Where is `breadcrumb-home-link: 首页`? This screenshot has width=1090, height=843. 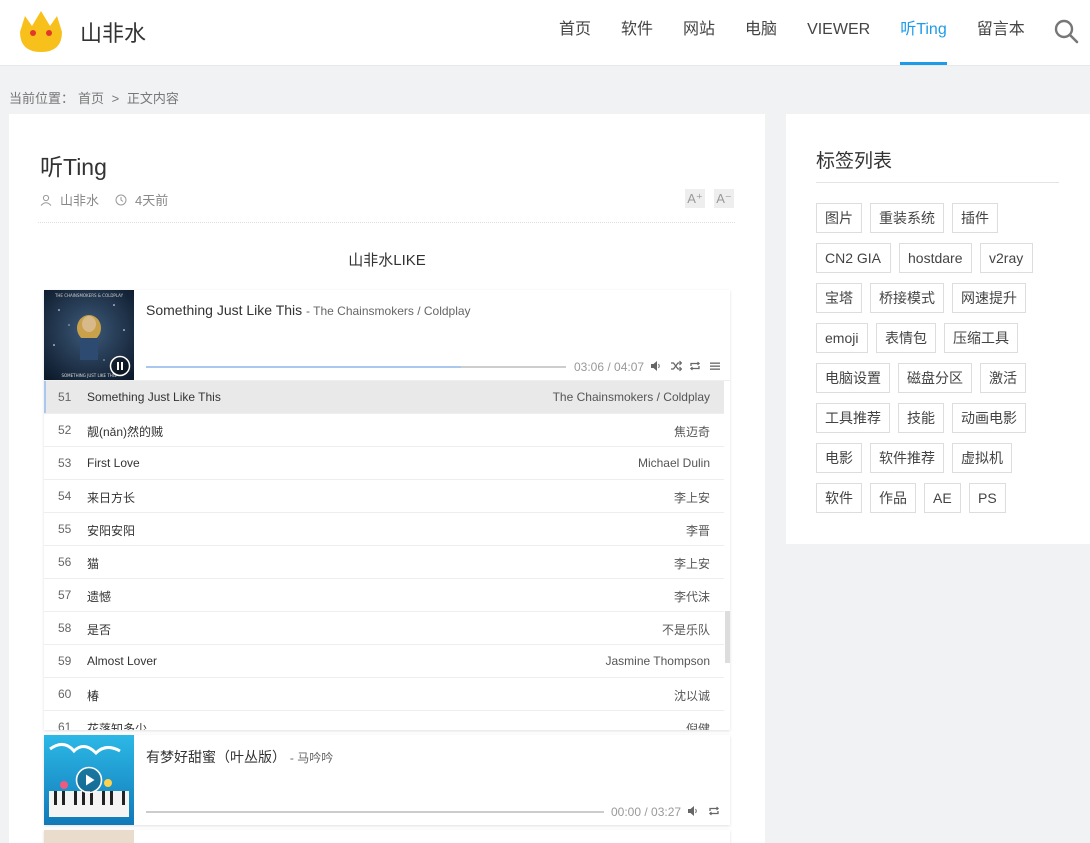 breadcrumb-home-link: 首页 is located at coordinates (91, 98).